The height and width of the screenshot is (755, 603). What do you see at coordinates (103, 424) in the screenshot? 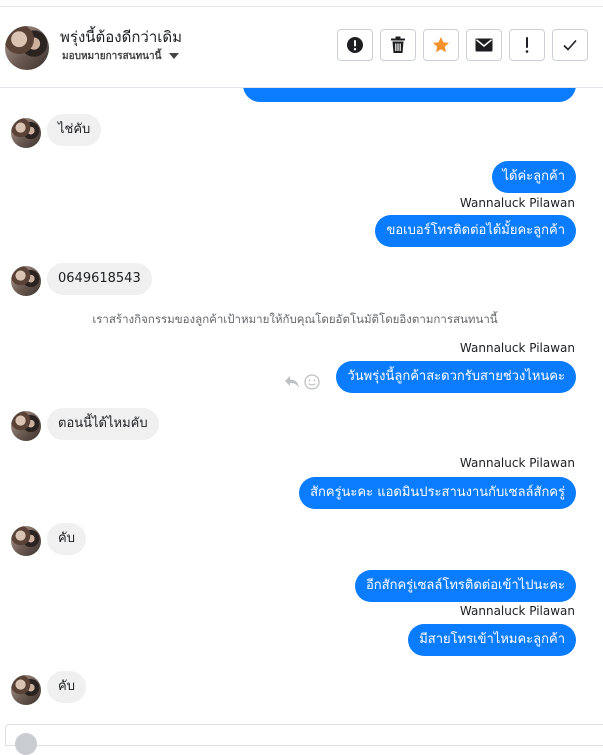
I see `message-bubble-incoming: ตอนนี้ได้ไหมคับ` at bounding box center [103, 424].